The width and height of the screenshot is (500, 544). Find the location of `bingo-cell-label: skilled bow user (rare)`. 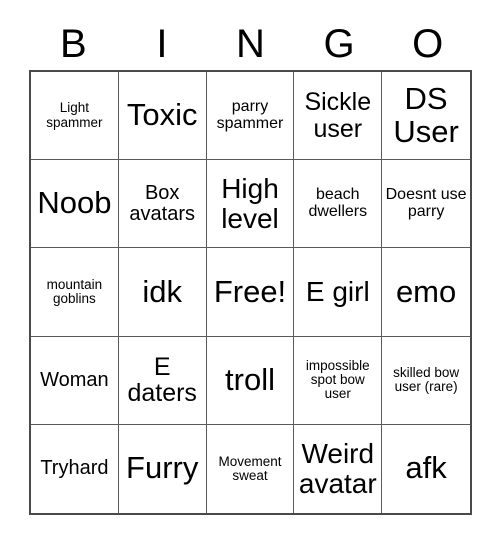

bingo-cell-label: skilled bow user (rare) is located at coordinates (426, 379).